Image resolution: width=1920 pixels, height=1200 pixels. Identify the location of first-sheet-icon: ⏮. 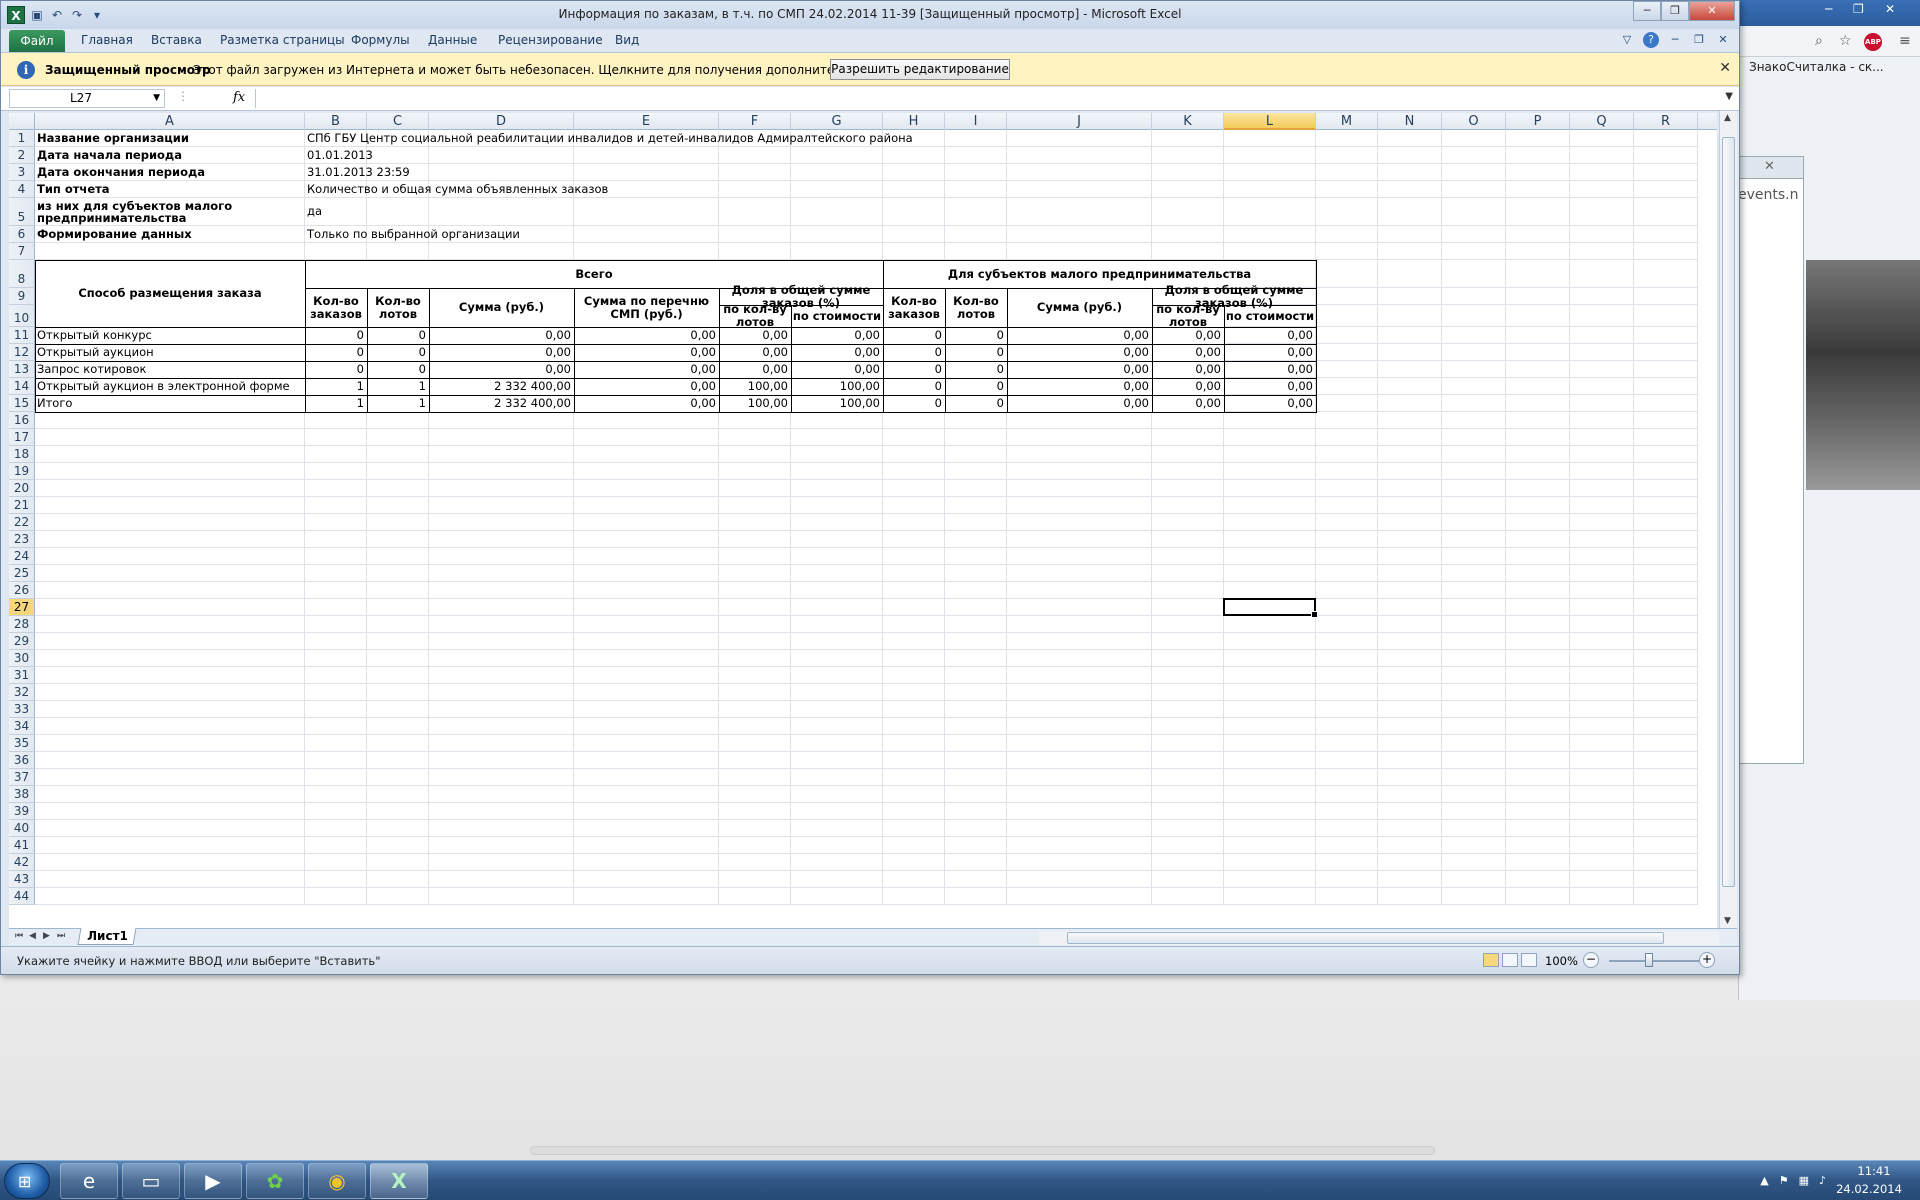
(19, 936).